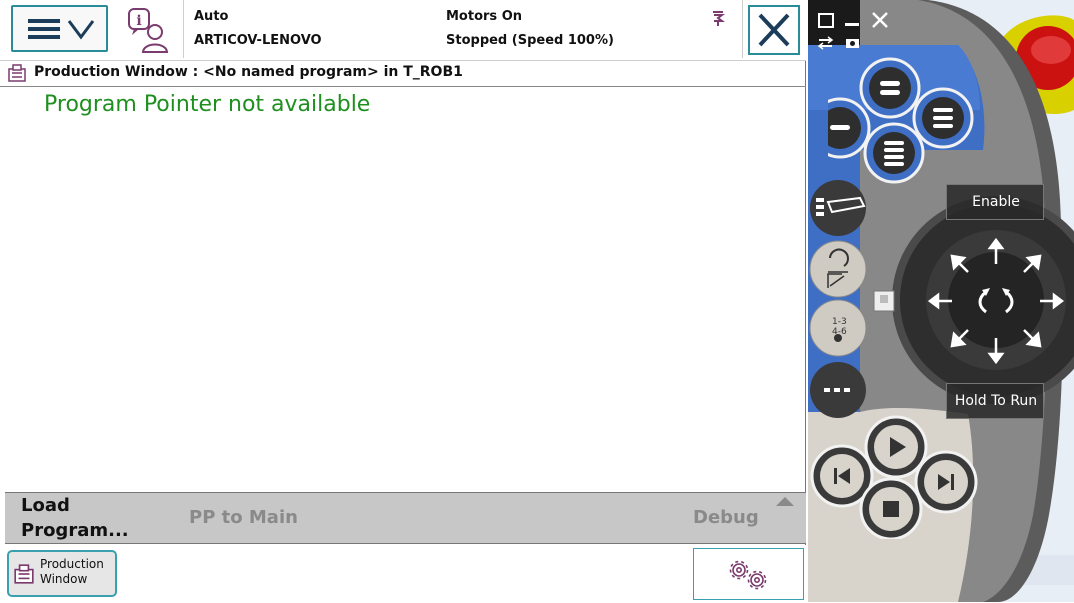 Image resolution: width=1074 pixels, height=603 pixels. I want to click on programmable-keys, so click(901, 120).